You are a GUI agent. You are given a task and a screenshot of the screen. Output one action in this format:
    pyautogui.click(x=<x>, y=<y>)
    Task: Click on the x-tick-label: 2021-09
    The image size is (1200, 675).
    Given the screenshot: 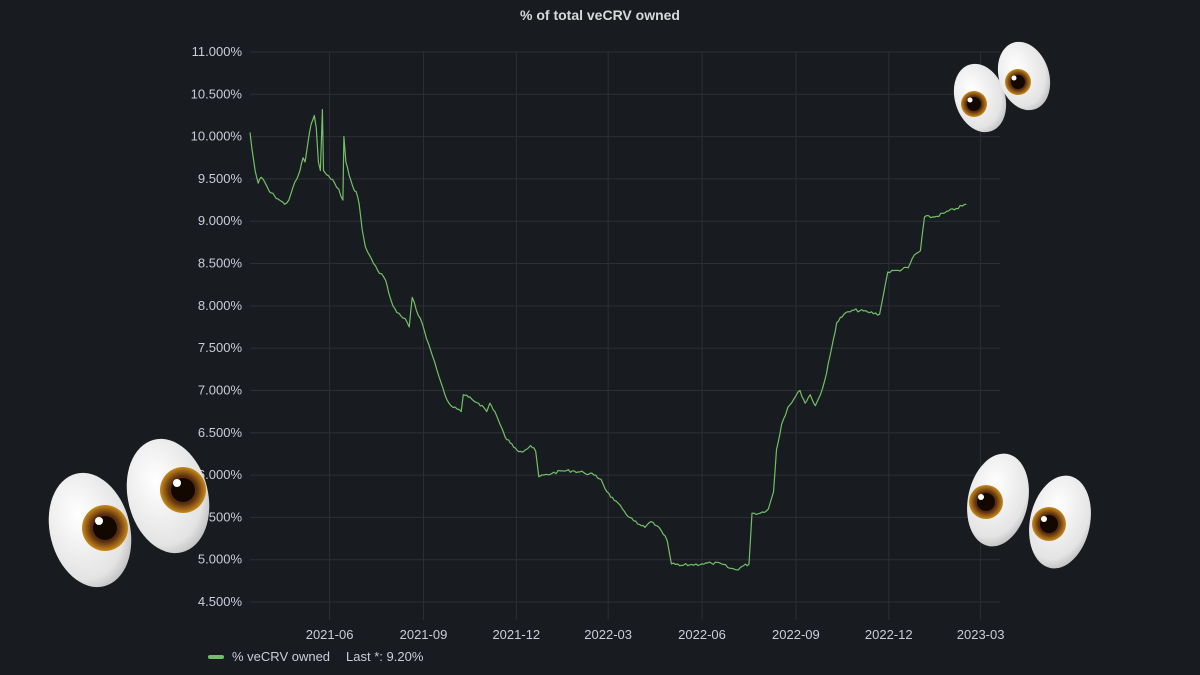 What is the action you would take?
    pyautogui.click(x=424, y=634)
    